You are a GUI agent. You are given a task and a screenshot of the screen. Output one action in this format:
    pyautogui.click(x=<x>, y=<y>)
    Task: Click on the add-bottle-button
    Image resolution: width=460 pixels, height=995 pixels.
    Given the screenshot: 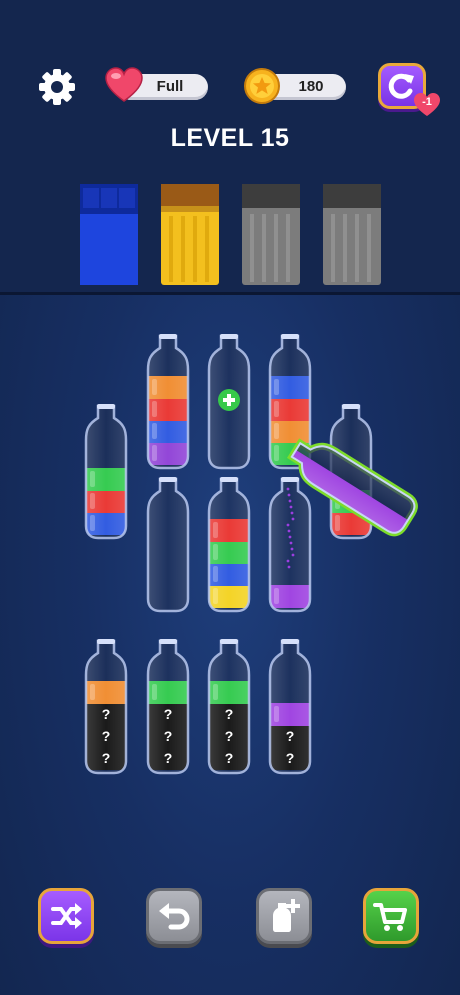 What is the action you would take?
    pyautogui.click(x=284, y=916)
    